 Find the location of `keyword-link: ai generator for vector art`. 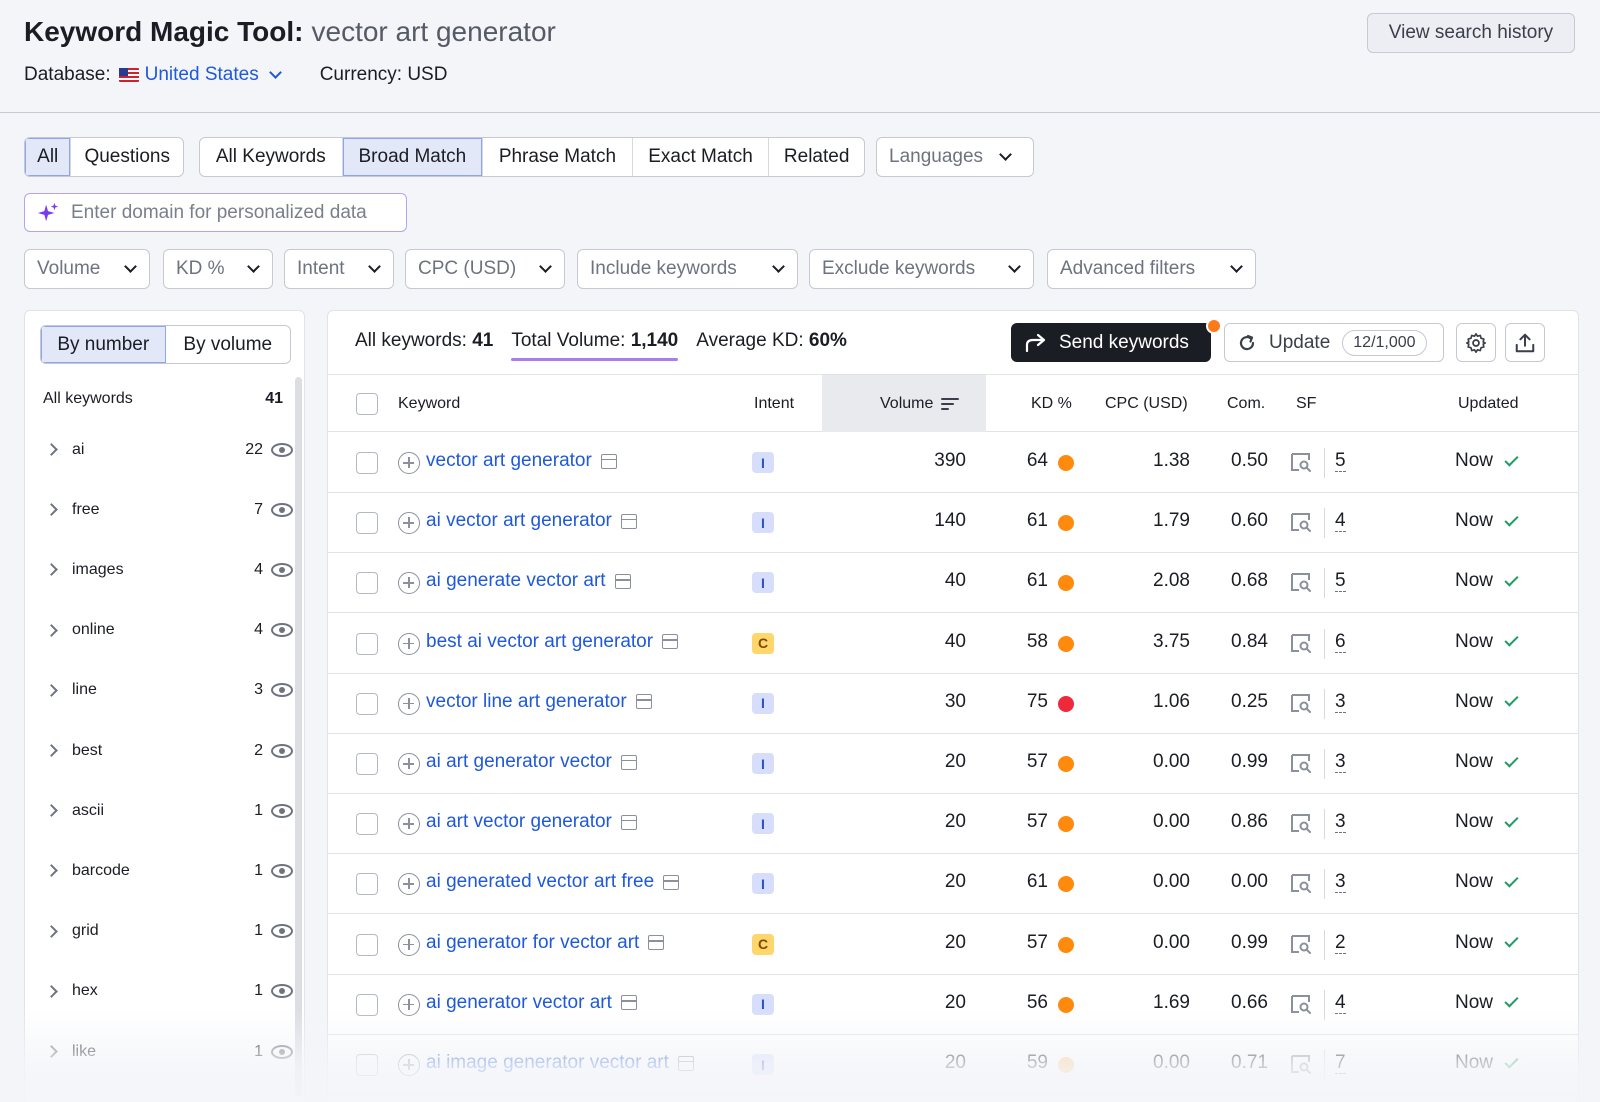

keyword-link: ai generator for vector art is located at coordinates (532, 943).